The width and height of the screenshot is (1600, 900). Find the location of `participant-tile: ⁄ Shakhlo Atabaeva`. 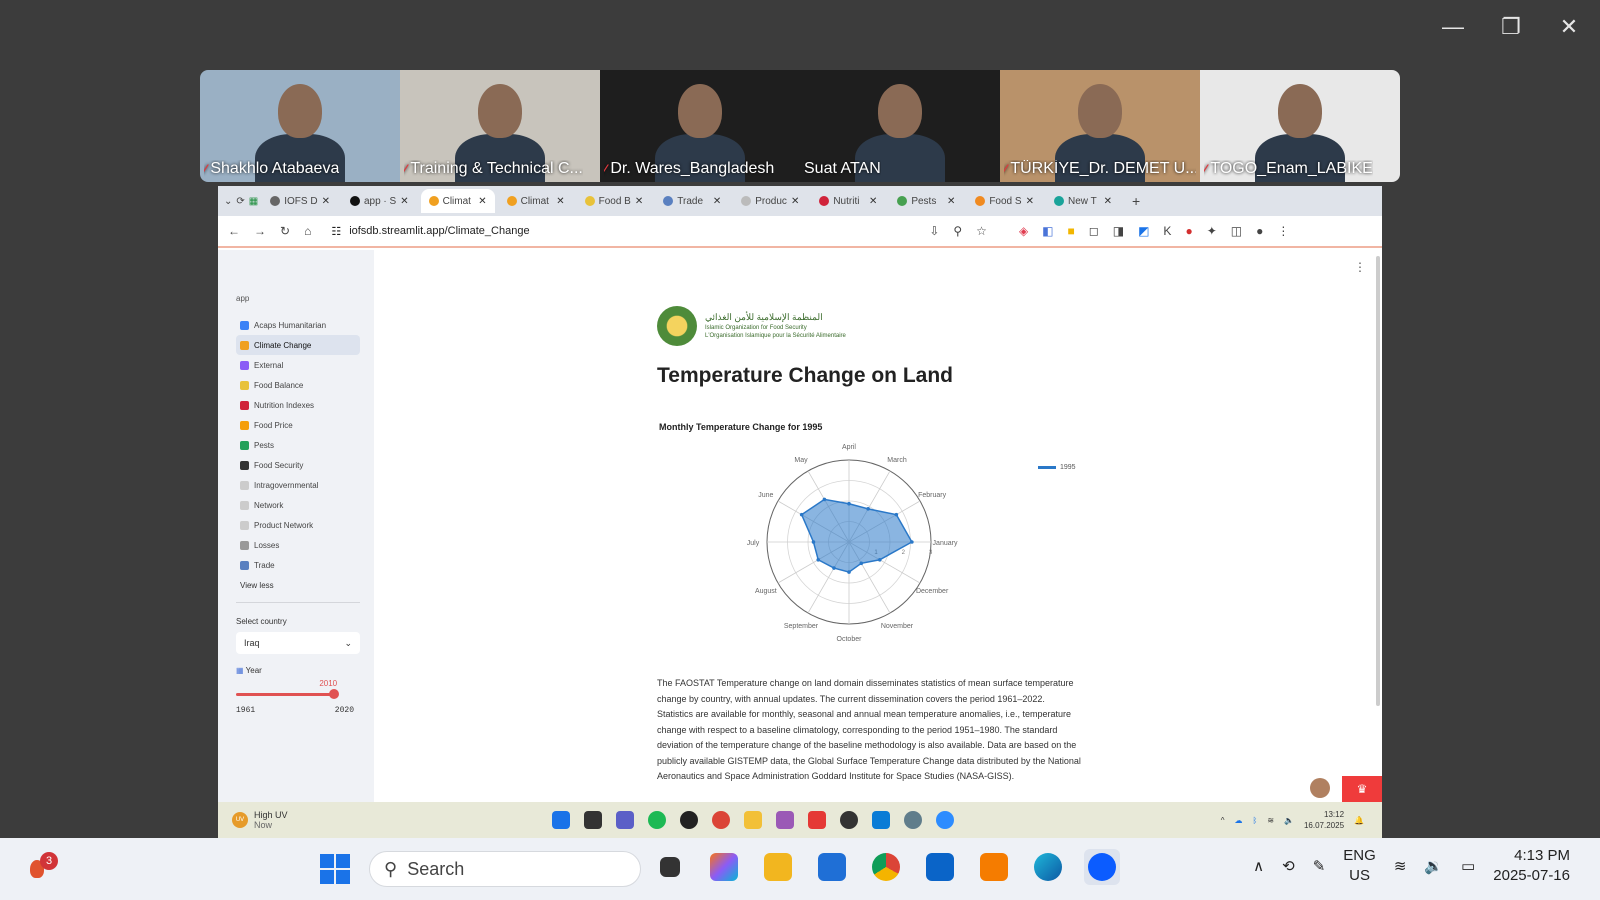

participant-tile: ⁄ Shakhlo Atabaeva is located at coordinates (300, 126).